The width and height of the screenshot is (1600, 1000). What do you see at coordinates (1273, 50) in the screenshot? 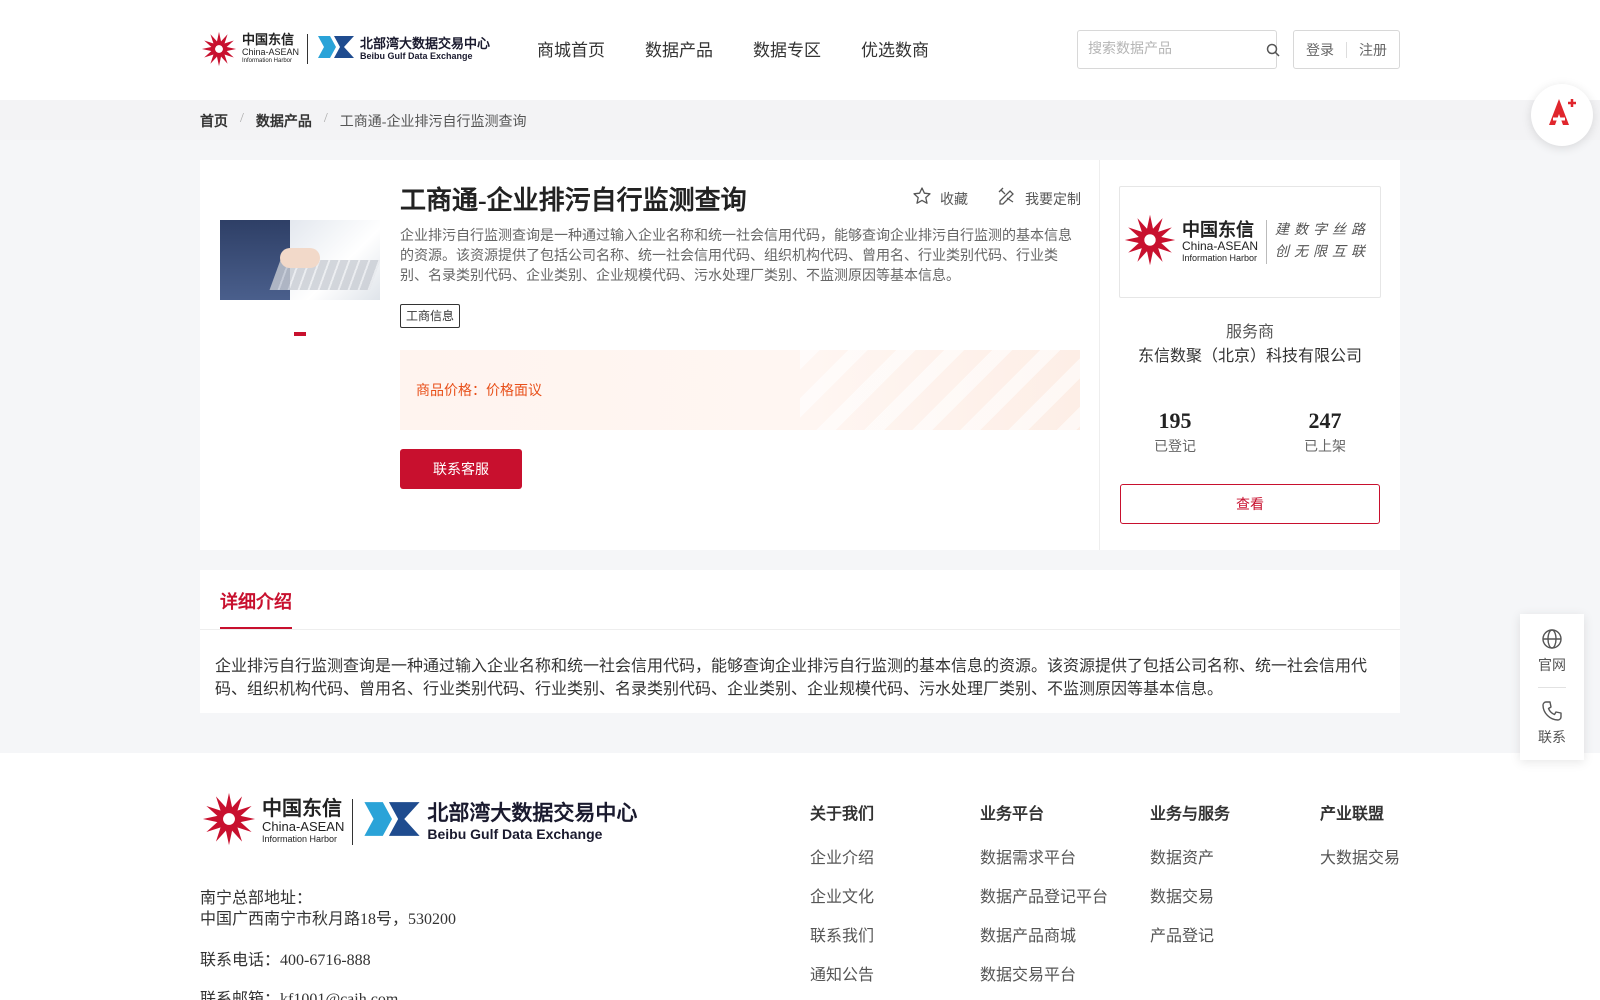
I see `search-icon` at bounding box center [1273, 50].